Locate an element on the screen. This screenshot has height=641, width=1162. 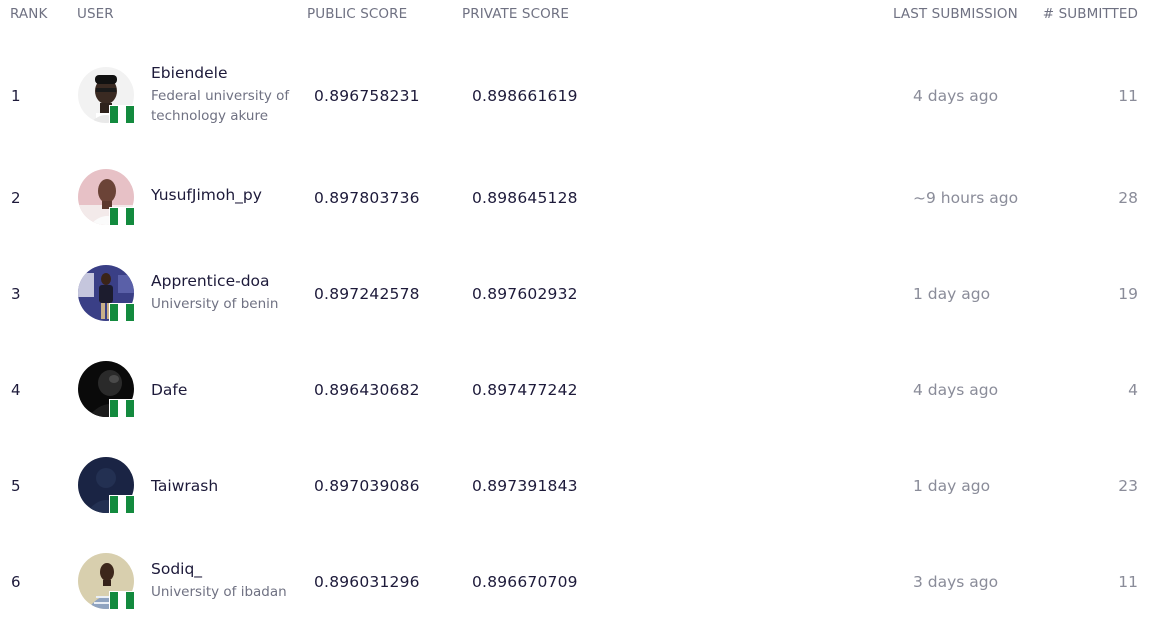
last-submission: ~9 hours ago is located at coordinates (966, 198).